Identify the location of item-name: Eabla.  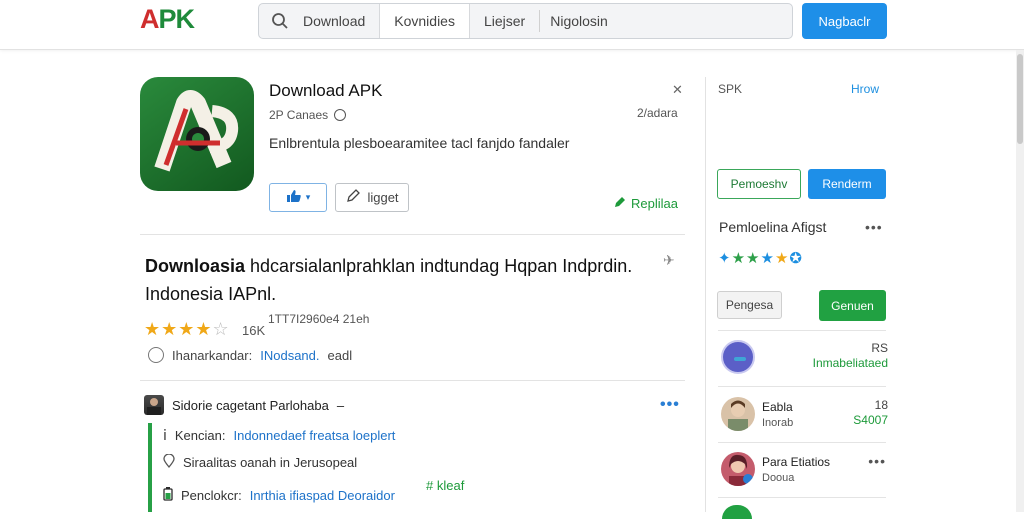
(777, 407).